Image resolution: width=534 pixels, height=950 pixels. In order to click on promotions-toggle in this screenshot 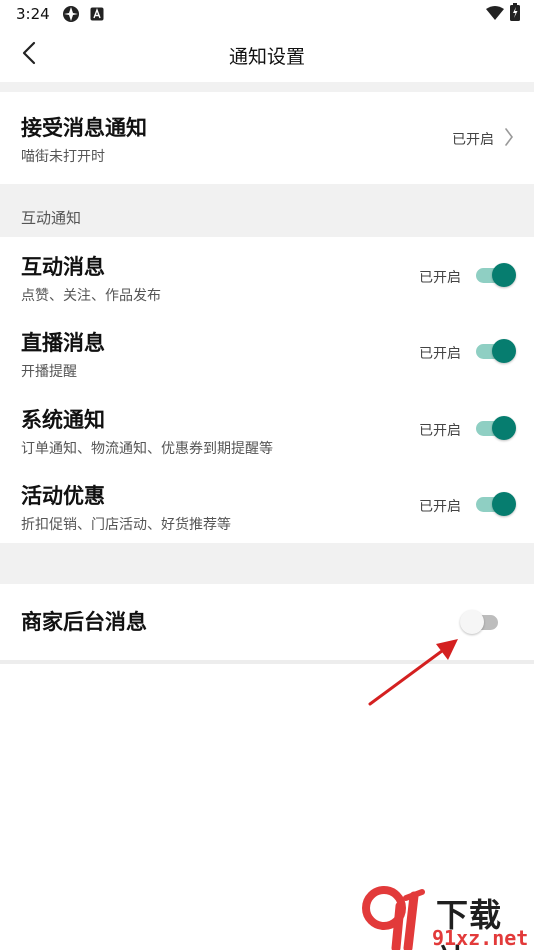, I will do `click(495, 504)`.